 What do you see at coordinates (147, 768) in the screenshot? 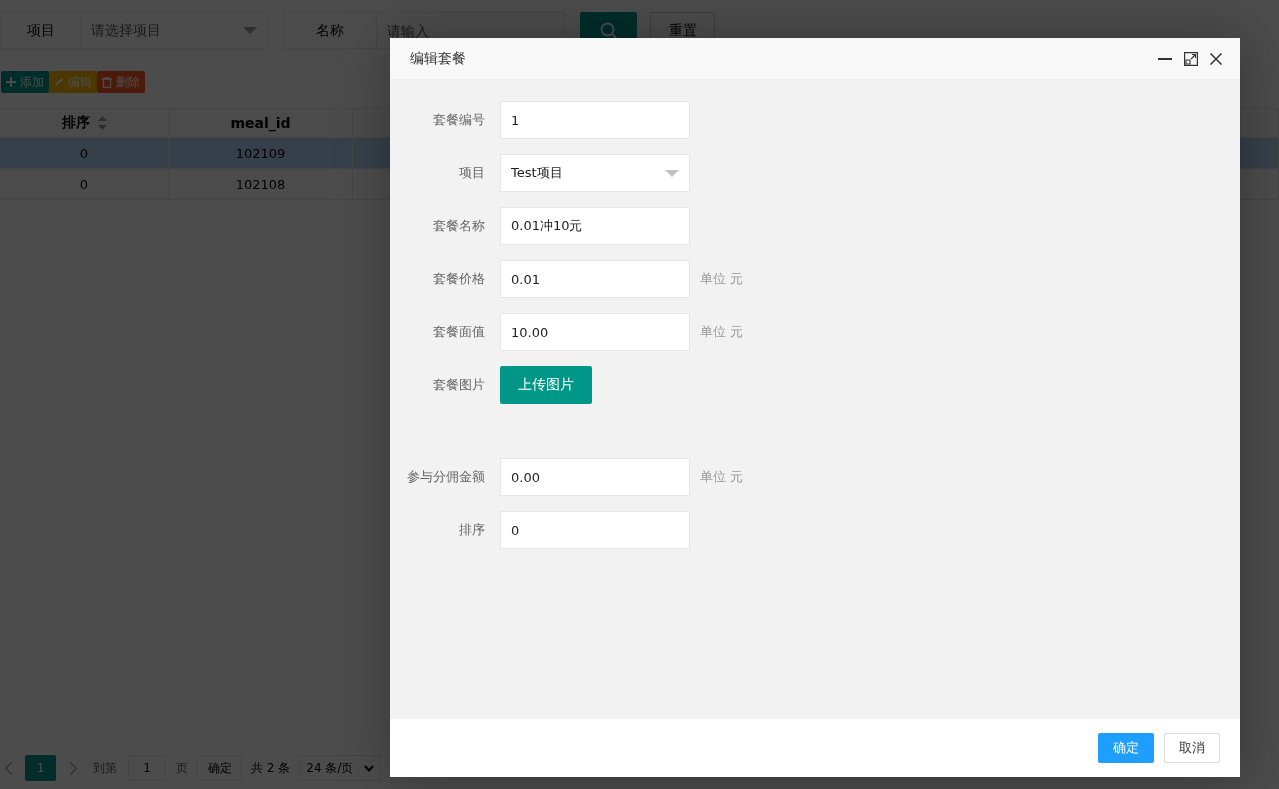
I see `page-input: 1` at bounding box center [147, 768].